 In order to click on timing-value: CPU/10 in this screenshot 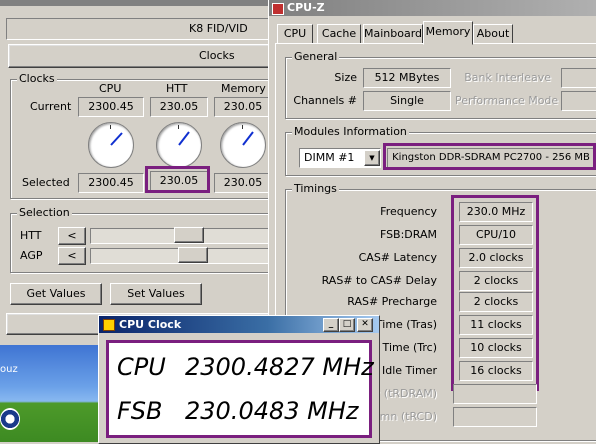, I will do `click(496, 235)`.